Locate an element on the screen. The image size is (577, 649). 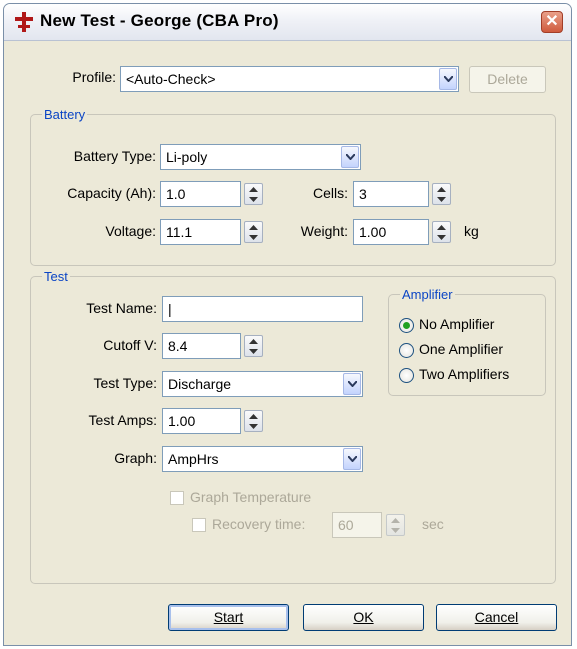
start-button-label: Start is located at coordinates (228, 617).